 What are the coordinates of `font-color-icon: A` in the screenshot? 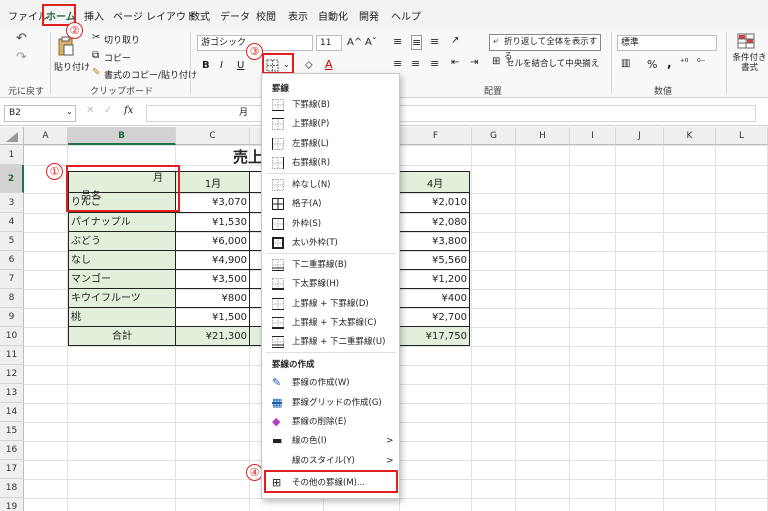 It's located at (329, 64).